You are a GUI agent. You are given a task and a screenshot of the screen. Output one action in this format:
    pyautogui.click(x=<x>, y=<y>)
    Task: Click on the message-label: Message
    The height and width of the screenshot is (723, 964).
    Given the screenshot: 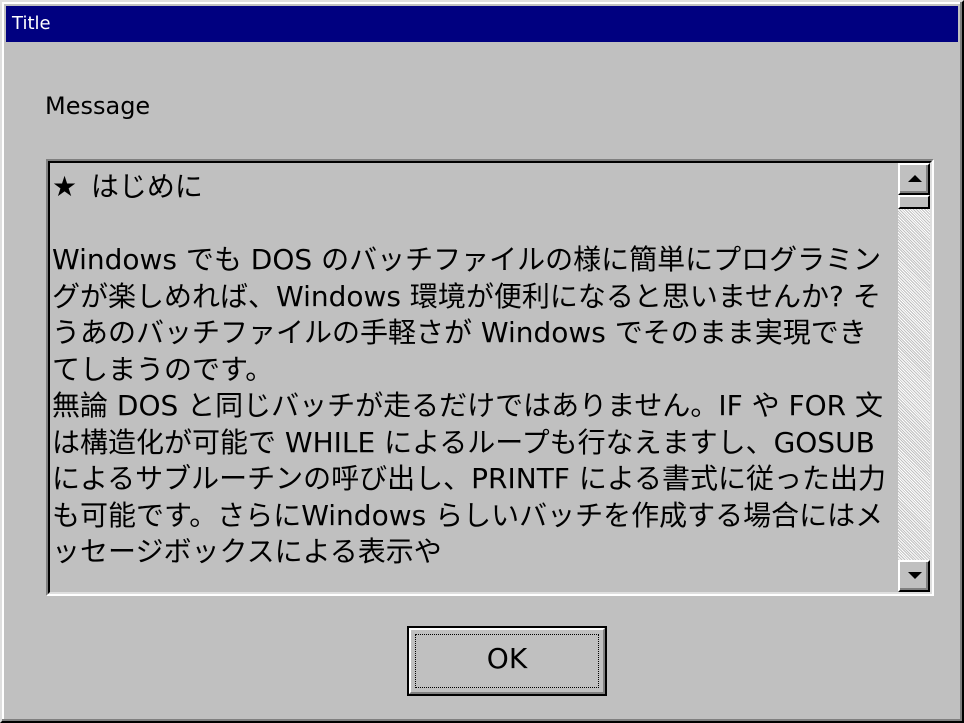 What is the action you would take?
    pyautogui.click(x=98, y=106)
    